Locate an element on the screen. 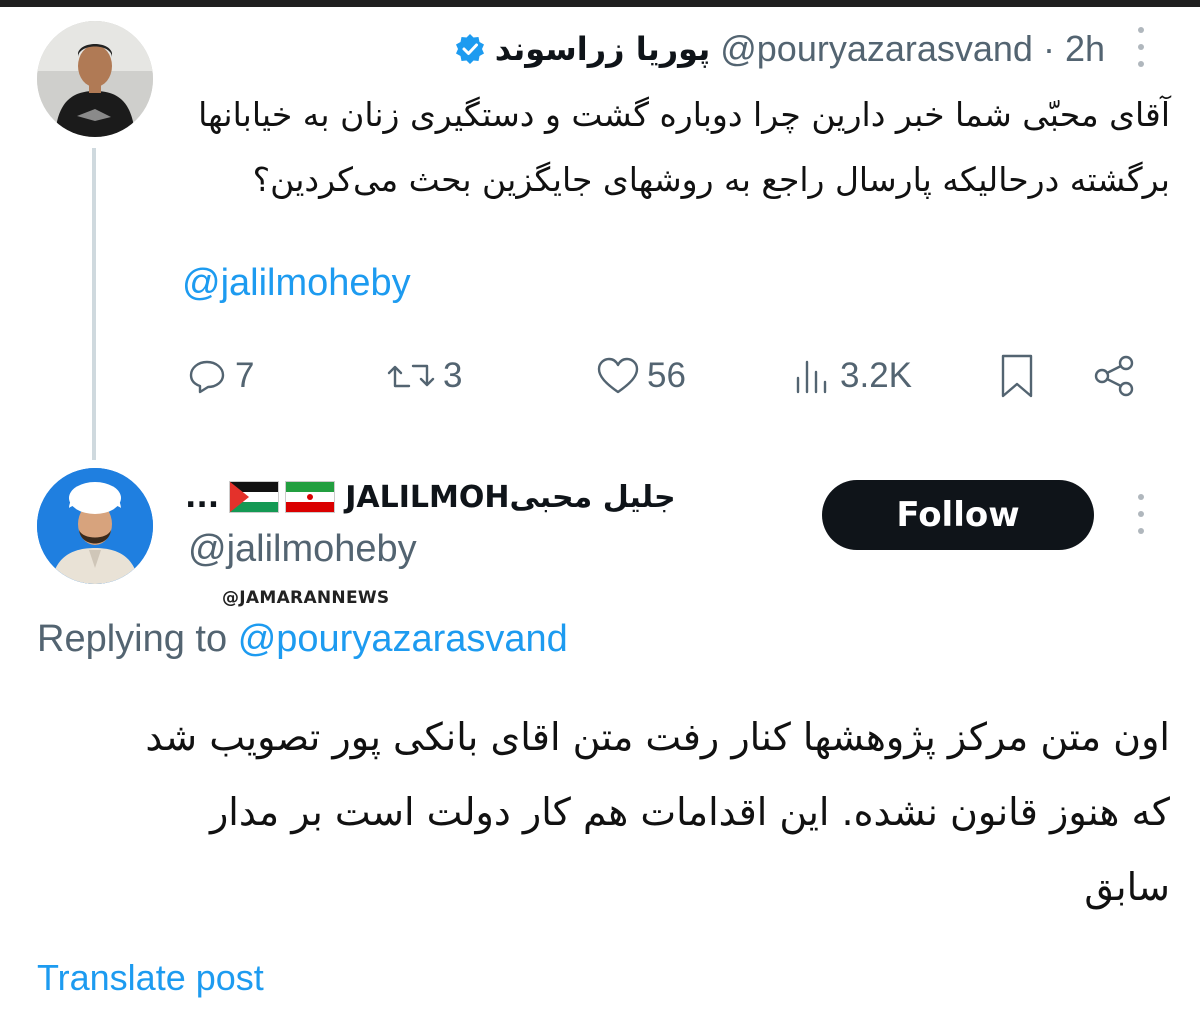  share-button is located at coordinates (1115, 376).